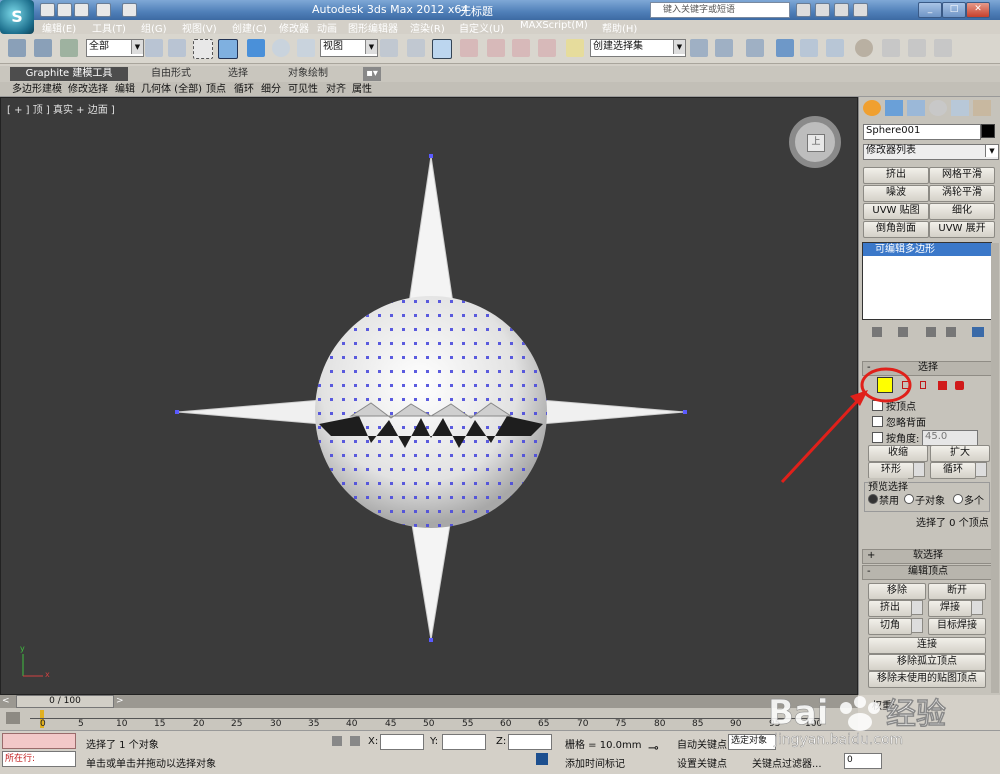 The width and height of the screenshot is (1000, 774). Describe the element at coordinates (496, 48) in the screenshot. I see `angle-snap-icon` at that location.